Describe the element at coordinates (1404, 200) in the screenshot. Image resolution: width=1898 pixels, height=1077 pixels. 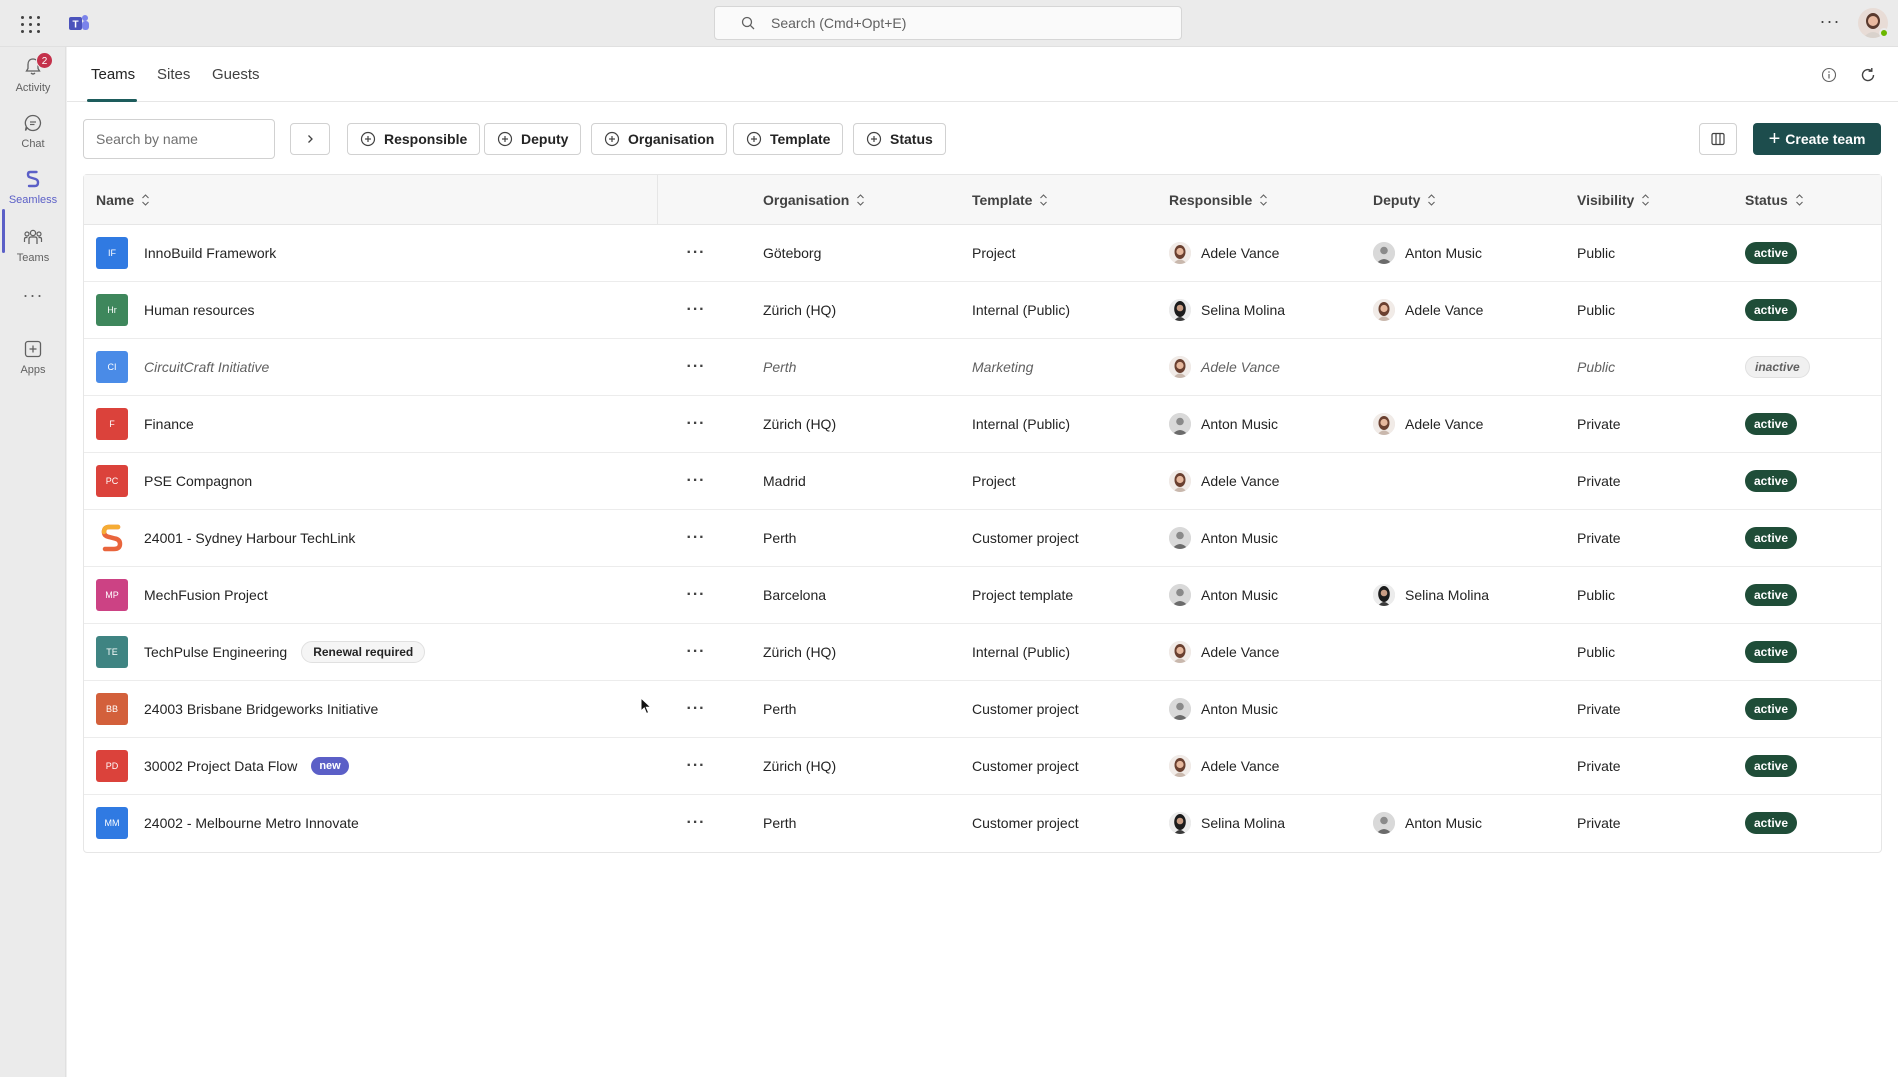
I see `column-header-deputy: Deputy` at that location.